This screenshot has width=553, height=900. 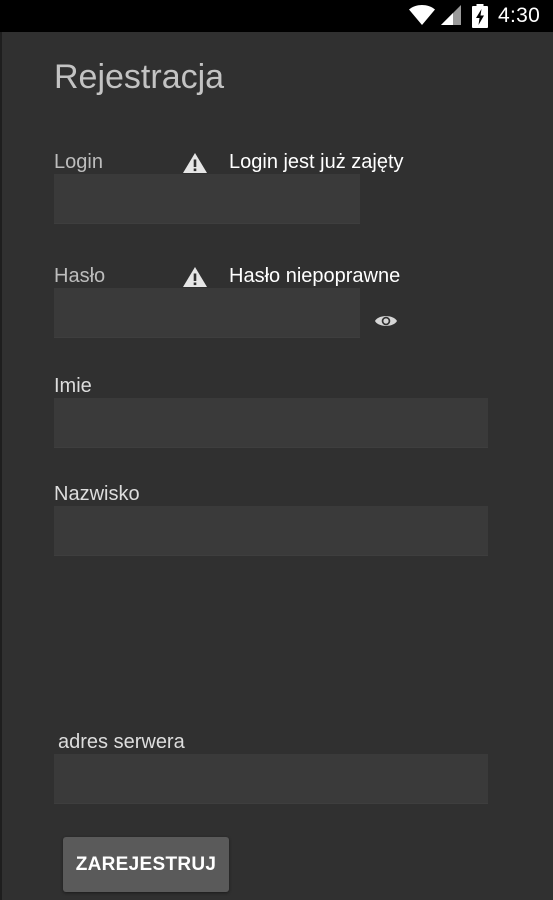 I want to click on first-name-input, so click(x=271, y=423).